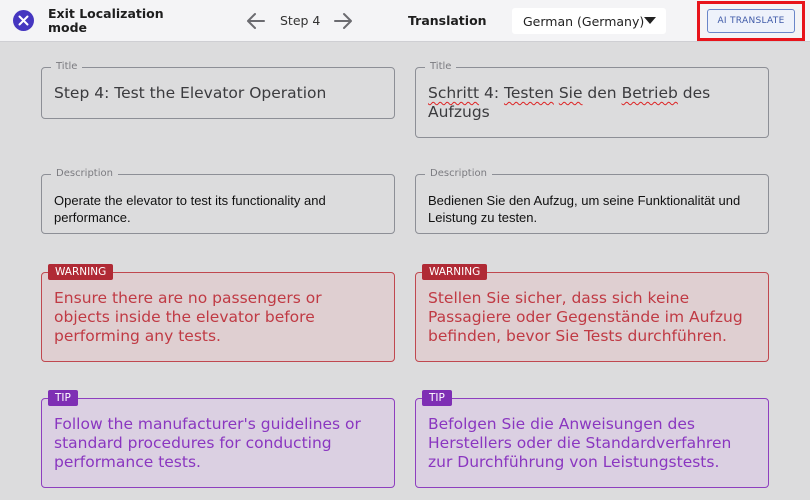  I want to click on close-icon, so click(23, 20).